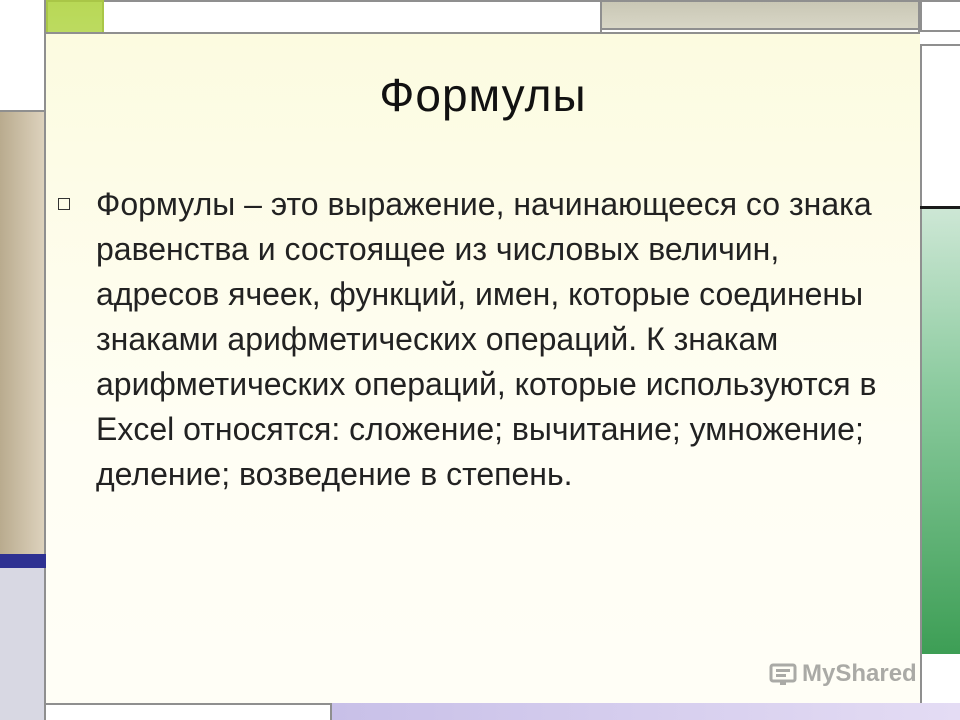 This screenshot has height=720, width=960. What do you see at coordinates (23, 333) in the screenshot?
I see `left-tan-block` at bounding box center [23, 333].